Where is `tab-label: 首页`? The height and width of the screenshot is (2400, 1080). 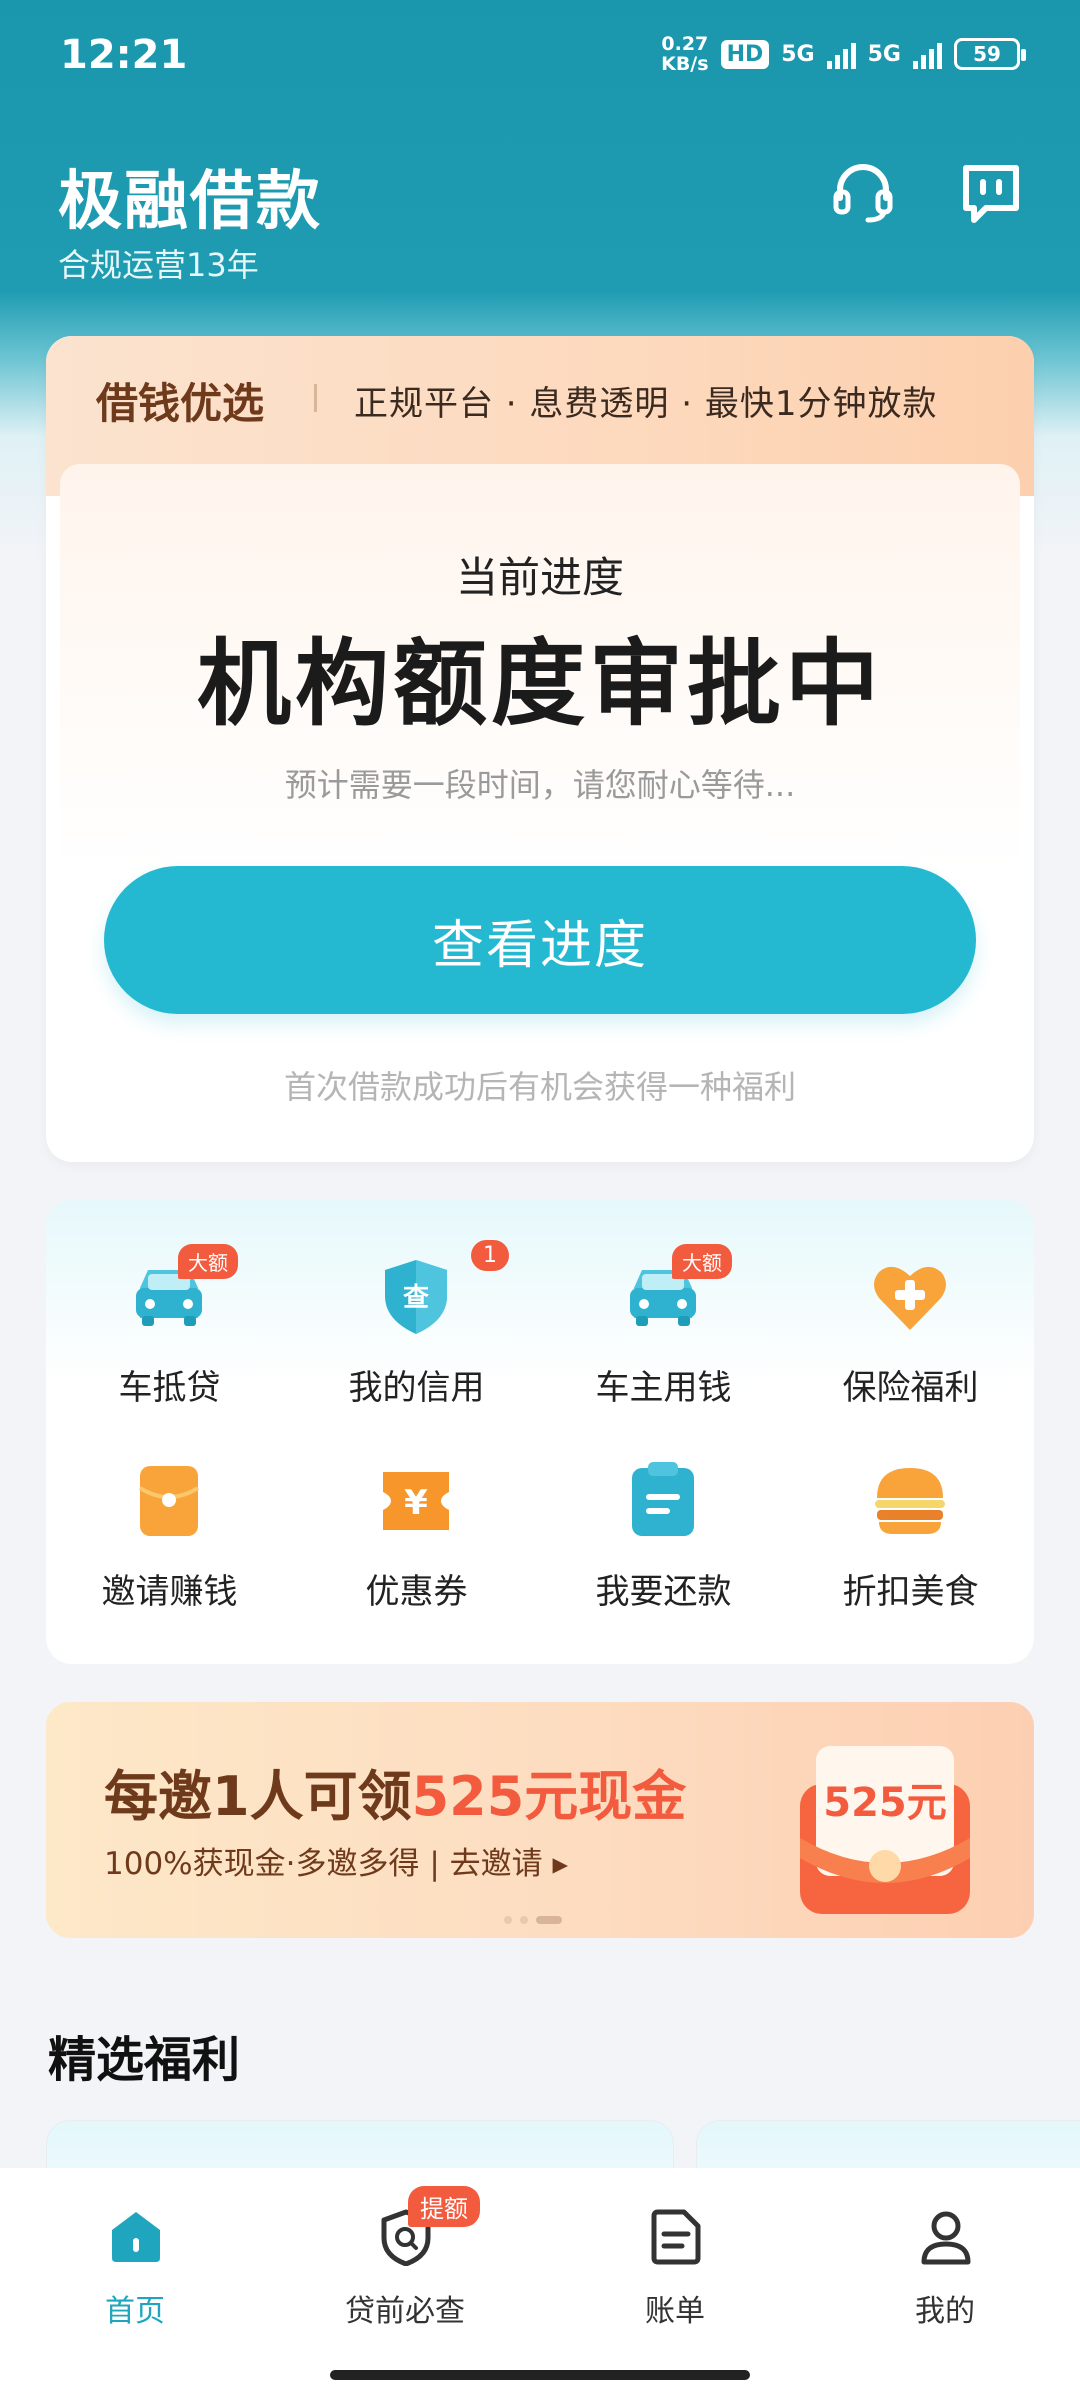
tab-label: 首页 is located at coordinates (135, 2311).